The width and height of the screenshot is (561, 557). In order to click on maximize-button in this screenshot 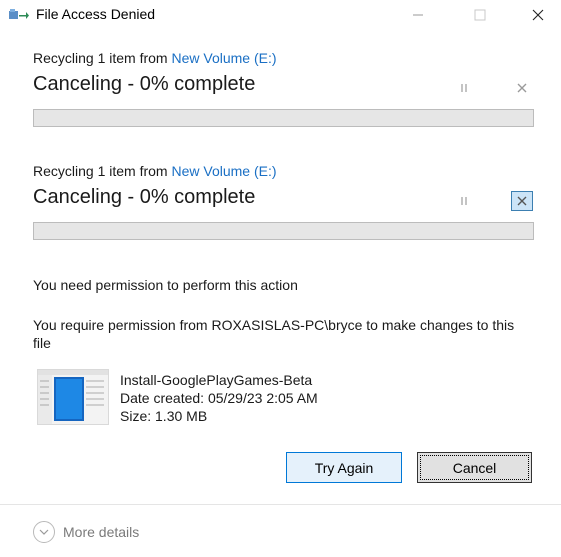, I will do `click(480, 15)`.